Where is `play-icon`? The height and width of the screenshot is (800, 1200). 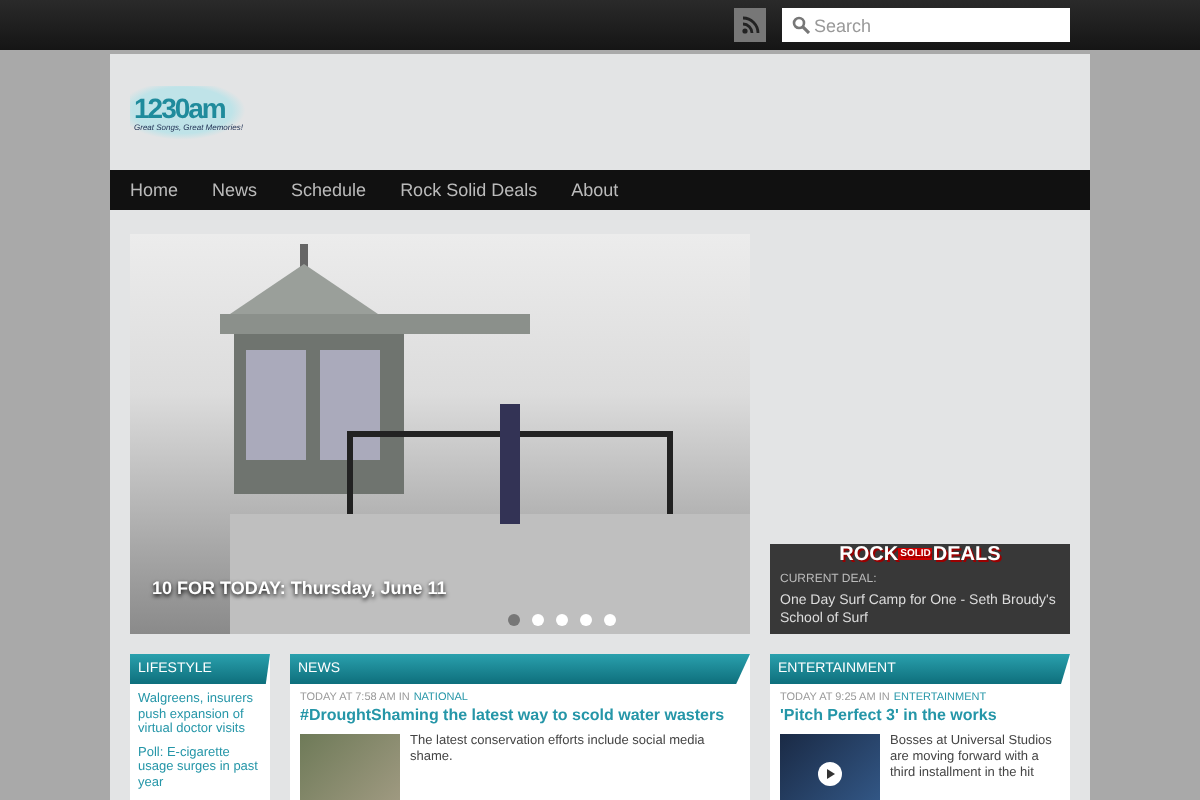 play-icon is located at coordinates (830, 774).